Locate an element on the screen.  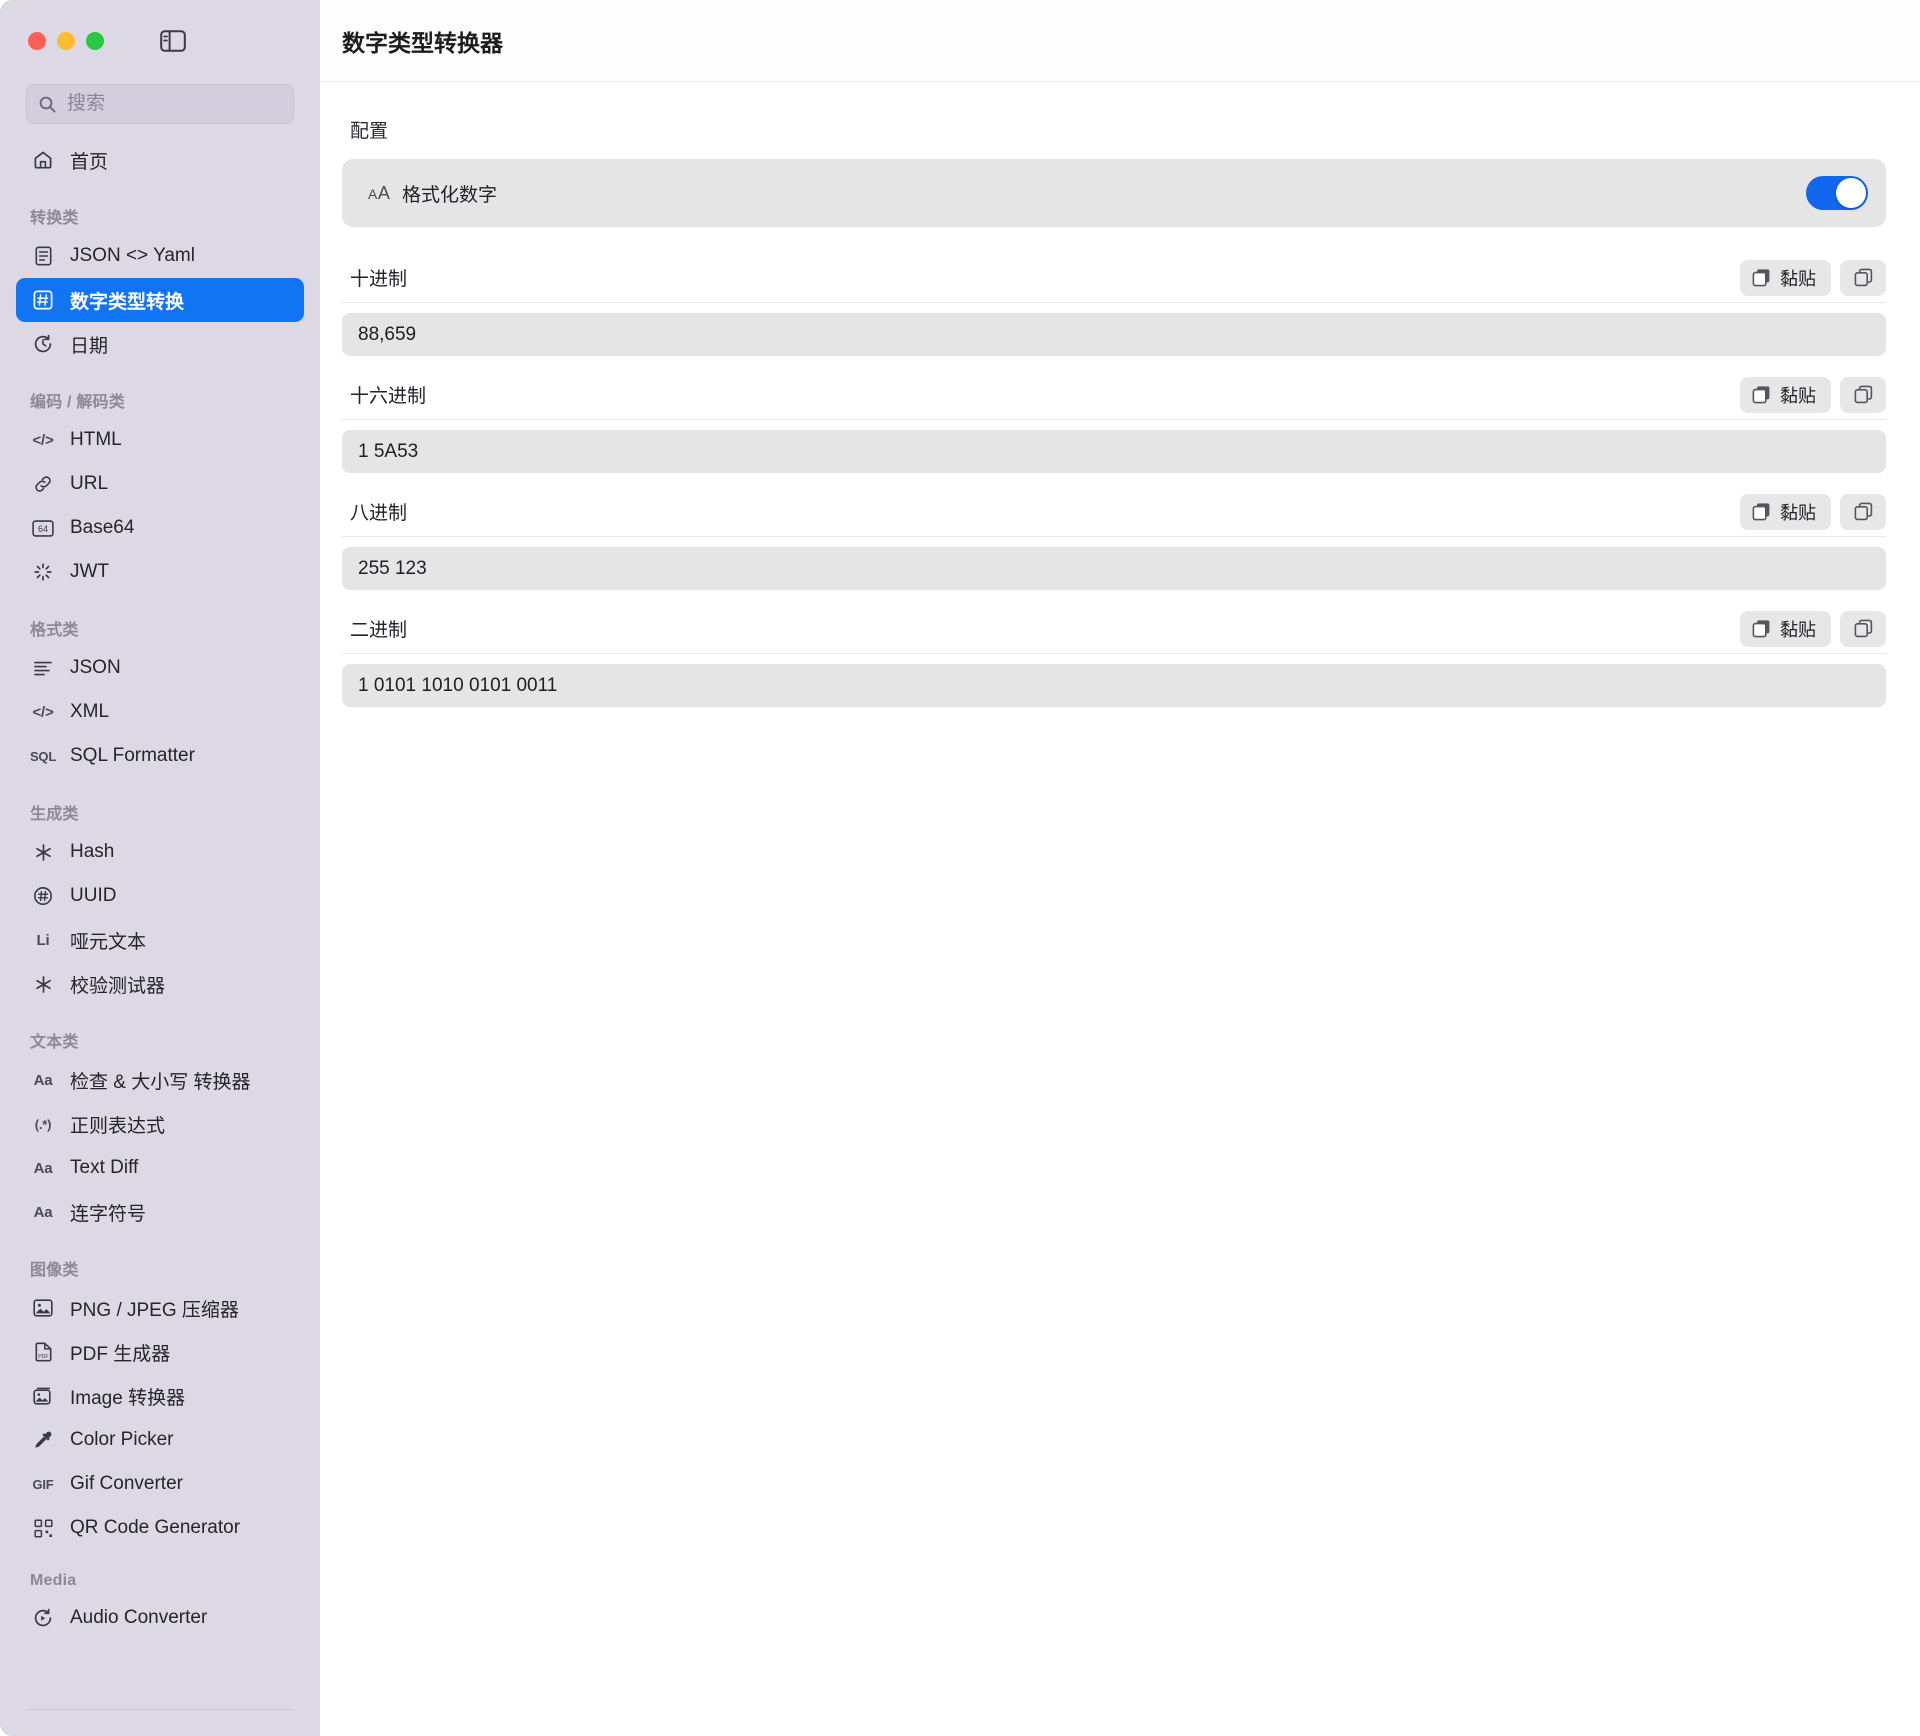
sidebar-item-lorem-ipsum: Li 哑元文本 is located at coordinates (160, 940).